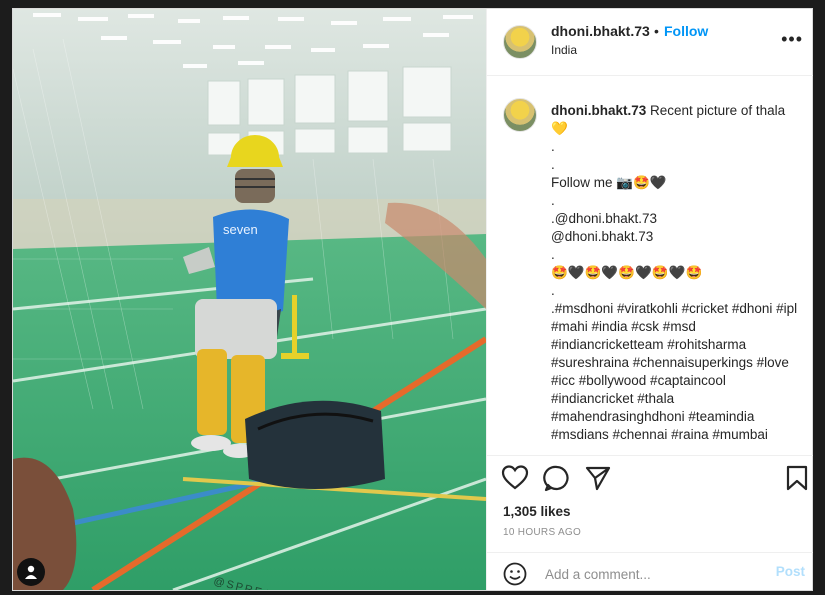  What do you see at coordinates (598, 478) in the screenshot?
I see `share-icon` at bounding box center [598, 478].